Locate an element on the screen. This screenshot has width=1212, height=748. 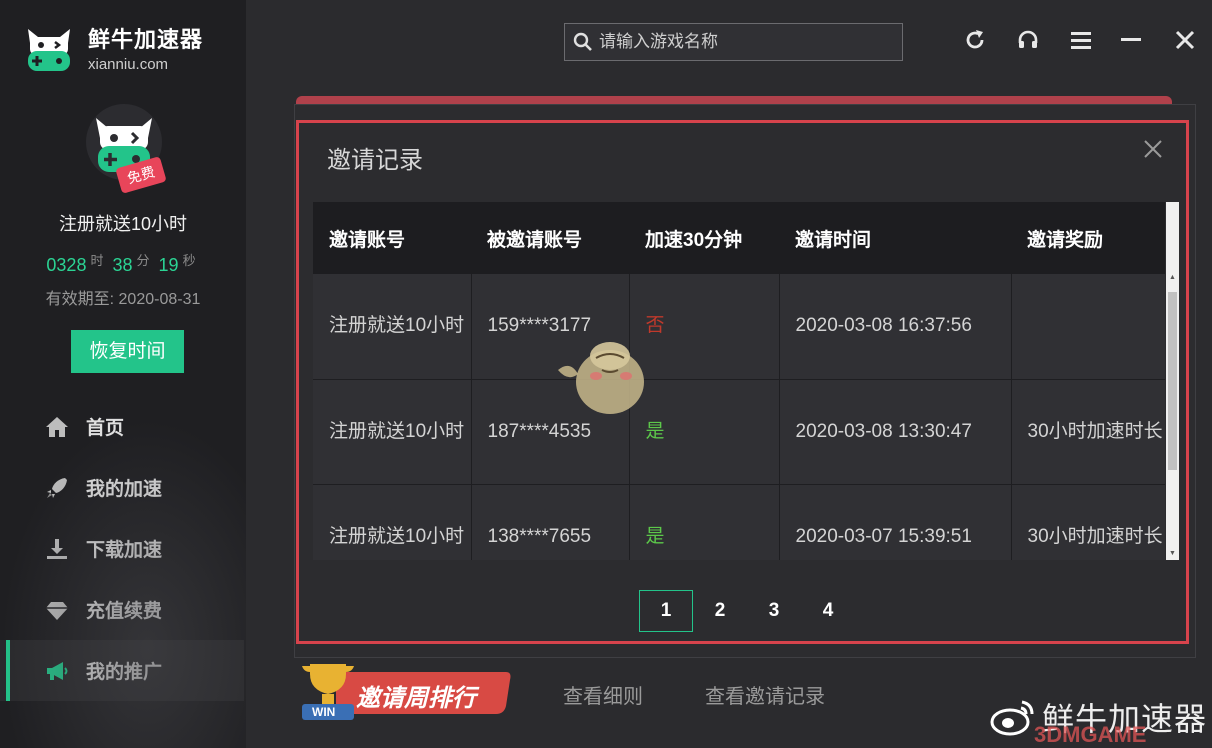
sidebar-item-label: 下载加速 is located at coordinates (124, 550).